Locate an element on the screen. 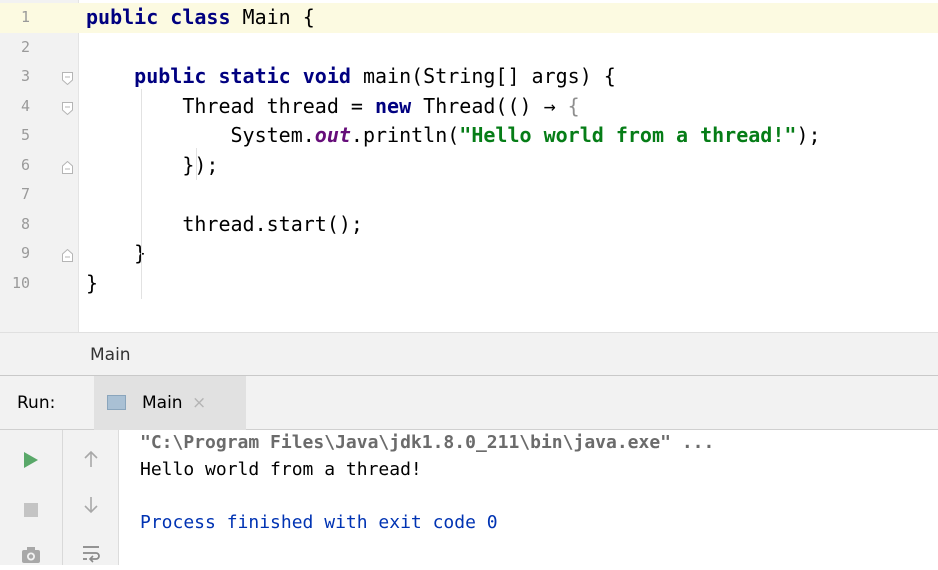  code-token: Thread(() → is located at coordinates (495, 105).